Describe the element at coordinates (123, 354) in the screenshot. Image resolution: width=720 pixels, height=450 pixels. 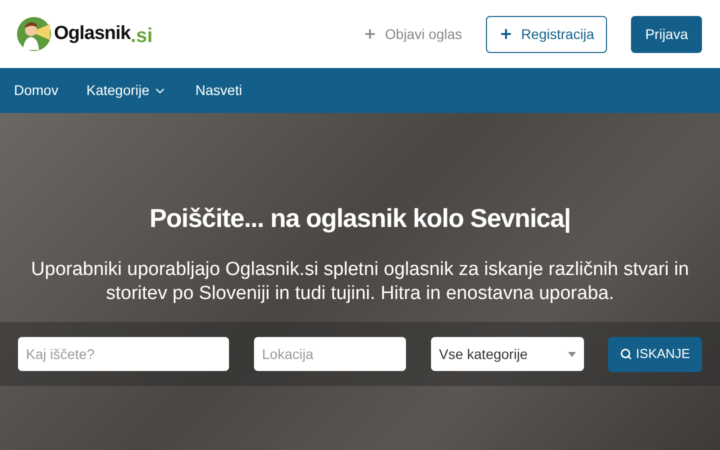
I see `search-field: Kaj iščete?` at that location.